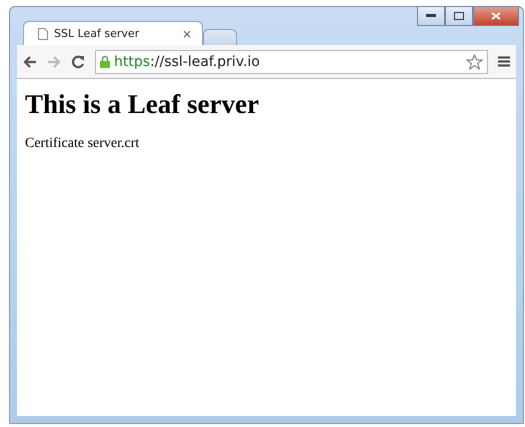  I want to click on page-text: Certificate server.crt, so click(82, 144).